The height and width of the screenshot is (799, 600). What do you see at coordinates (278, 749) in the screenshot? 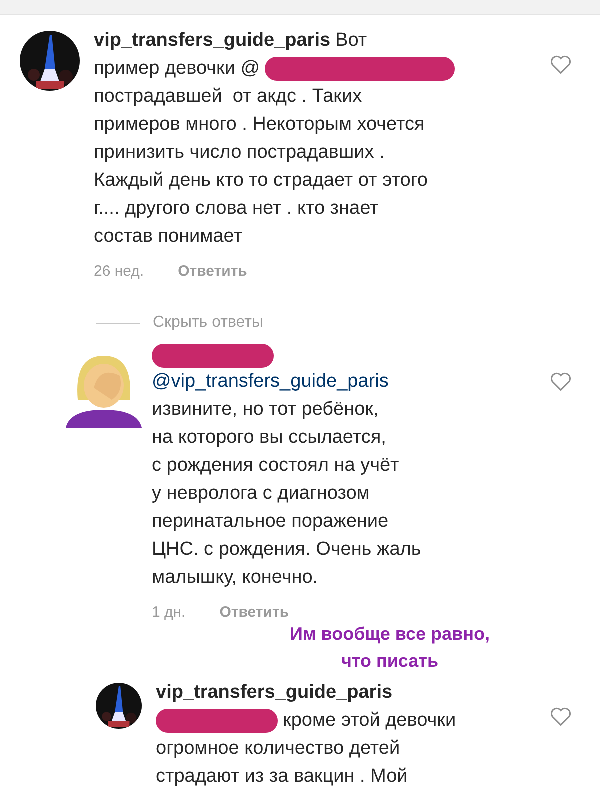
I see `comment-text: огромное количество детей` at bounding box center [278, 749].